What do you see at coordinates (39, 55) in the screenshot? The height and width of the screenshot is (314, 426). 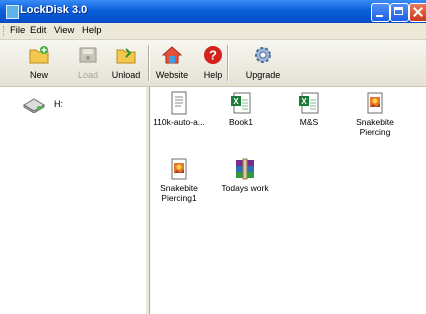 I see `new-folder-icon` at bounding box center [39, 55].